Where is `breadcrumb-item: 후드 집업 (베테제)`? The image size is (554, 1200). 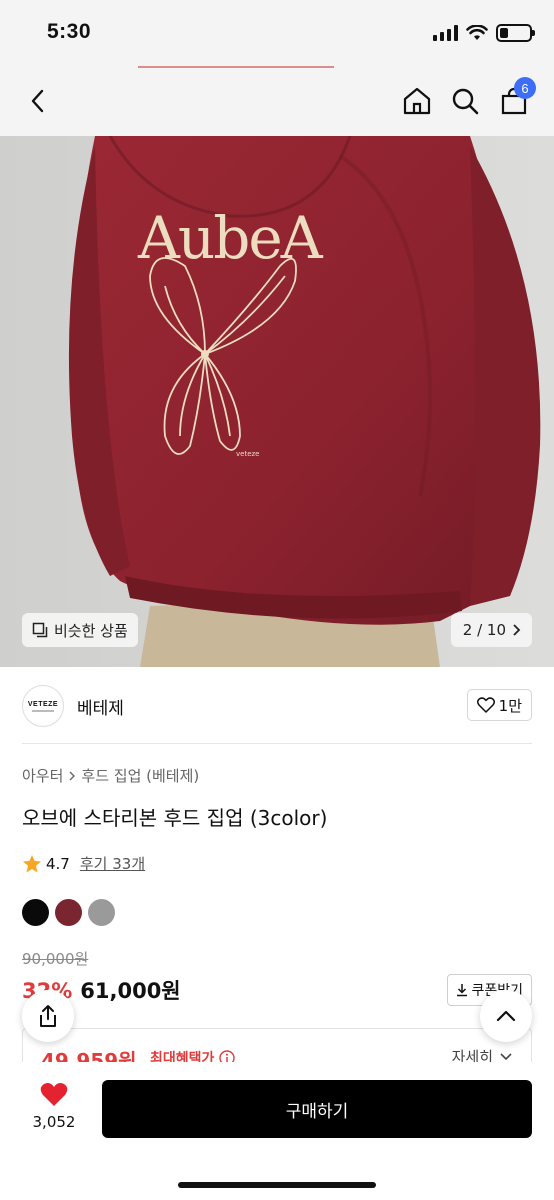
breadcrumb-item: 후드 집업 (베테제) is located at coordinates (140, 775).